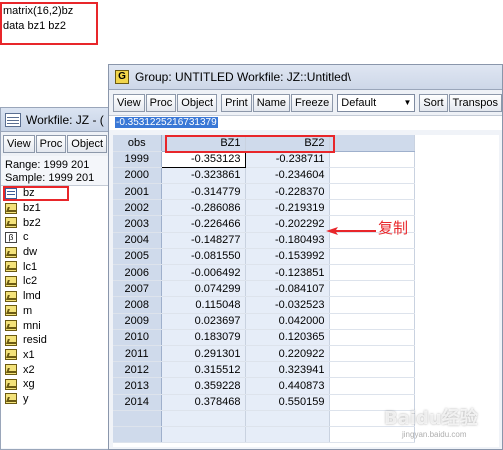 This screenshot has height=450, width=503. Describe the element at coordinates (287, 159) in the screenshot. I see `bz2-cell: -0.238711` at that location.